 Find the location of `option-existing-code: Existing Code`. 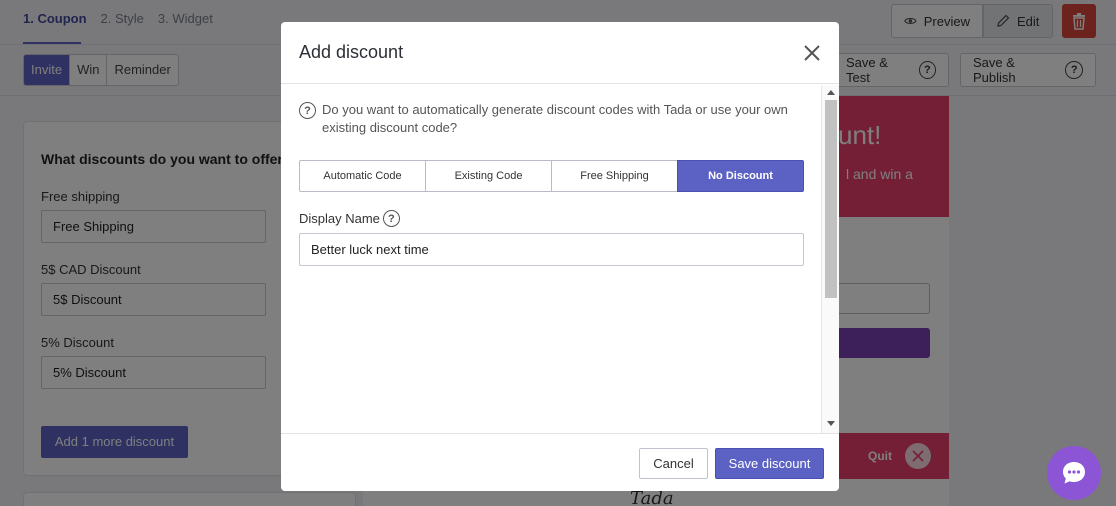

option-existing-code: Existing Code is located at coordinates (488, 176).